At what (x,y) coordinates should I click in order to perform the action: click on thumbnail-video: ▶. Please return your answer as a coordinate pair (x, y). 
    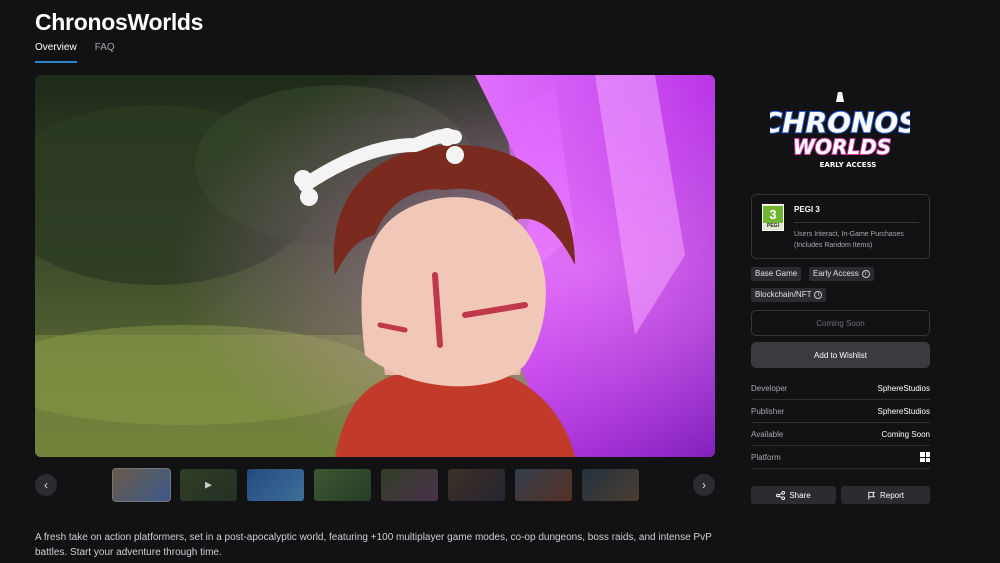
    Looking at the image, I should click on (208, 485).